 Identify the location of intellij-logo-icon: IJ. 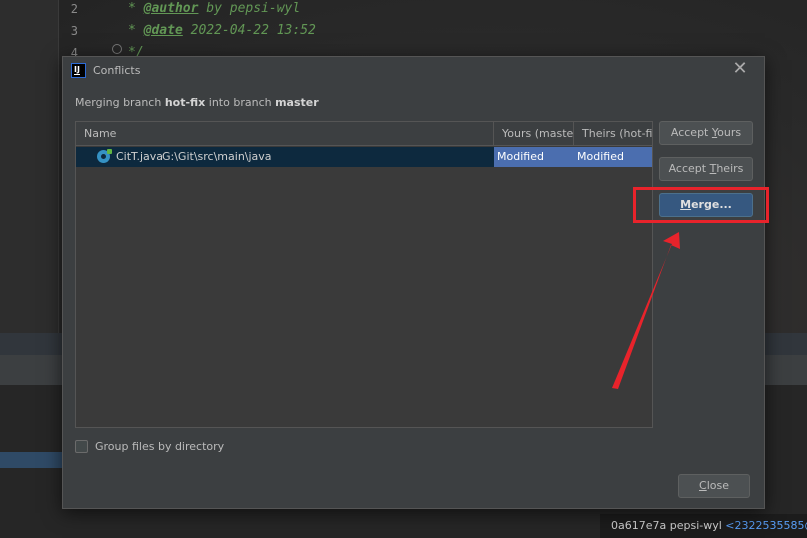
(78, 70).